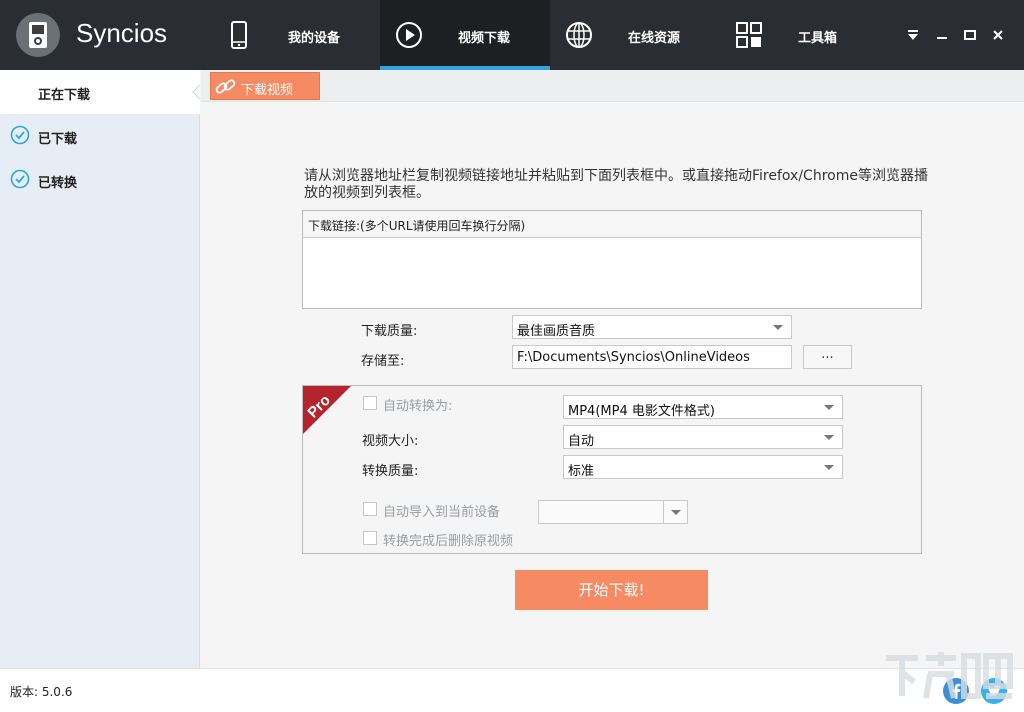 This screenshot has height=712, width=1024. What do you see at coordinates (370, 509) in the screenshot?
I see `auto-import-checkbox` at bounding box center [370, 509].